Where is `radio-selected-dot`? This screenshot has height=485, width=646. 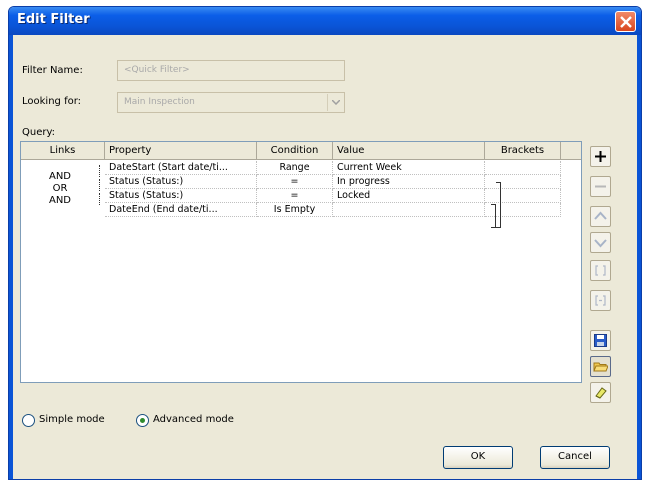
radio-selected-dot is located at coordinates (142, 420).